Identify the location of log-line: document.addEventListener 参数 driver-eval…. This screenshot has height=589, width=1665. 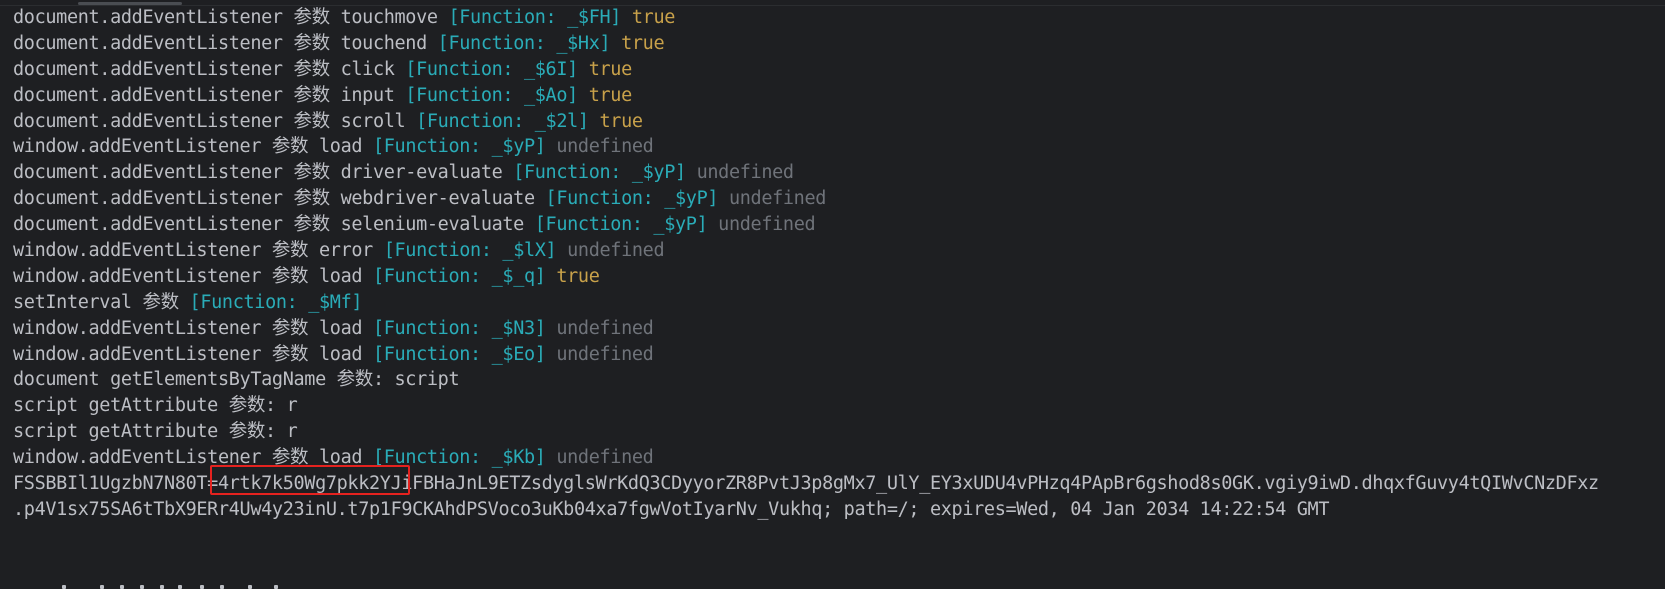
(806, 173).